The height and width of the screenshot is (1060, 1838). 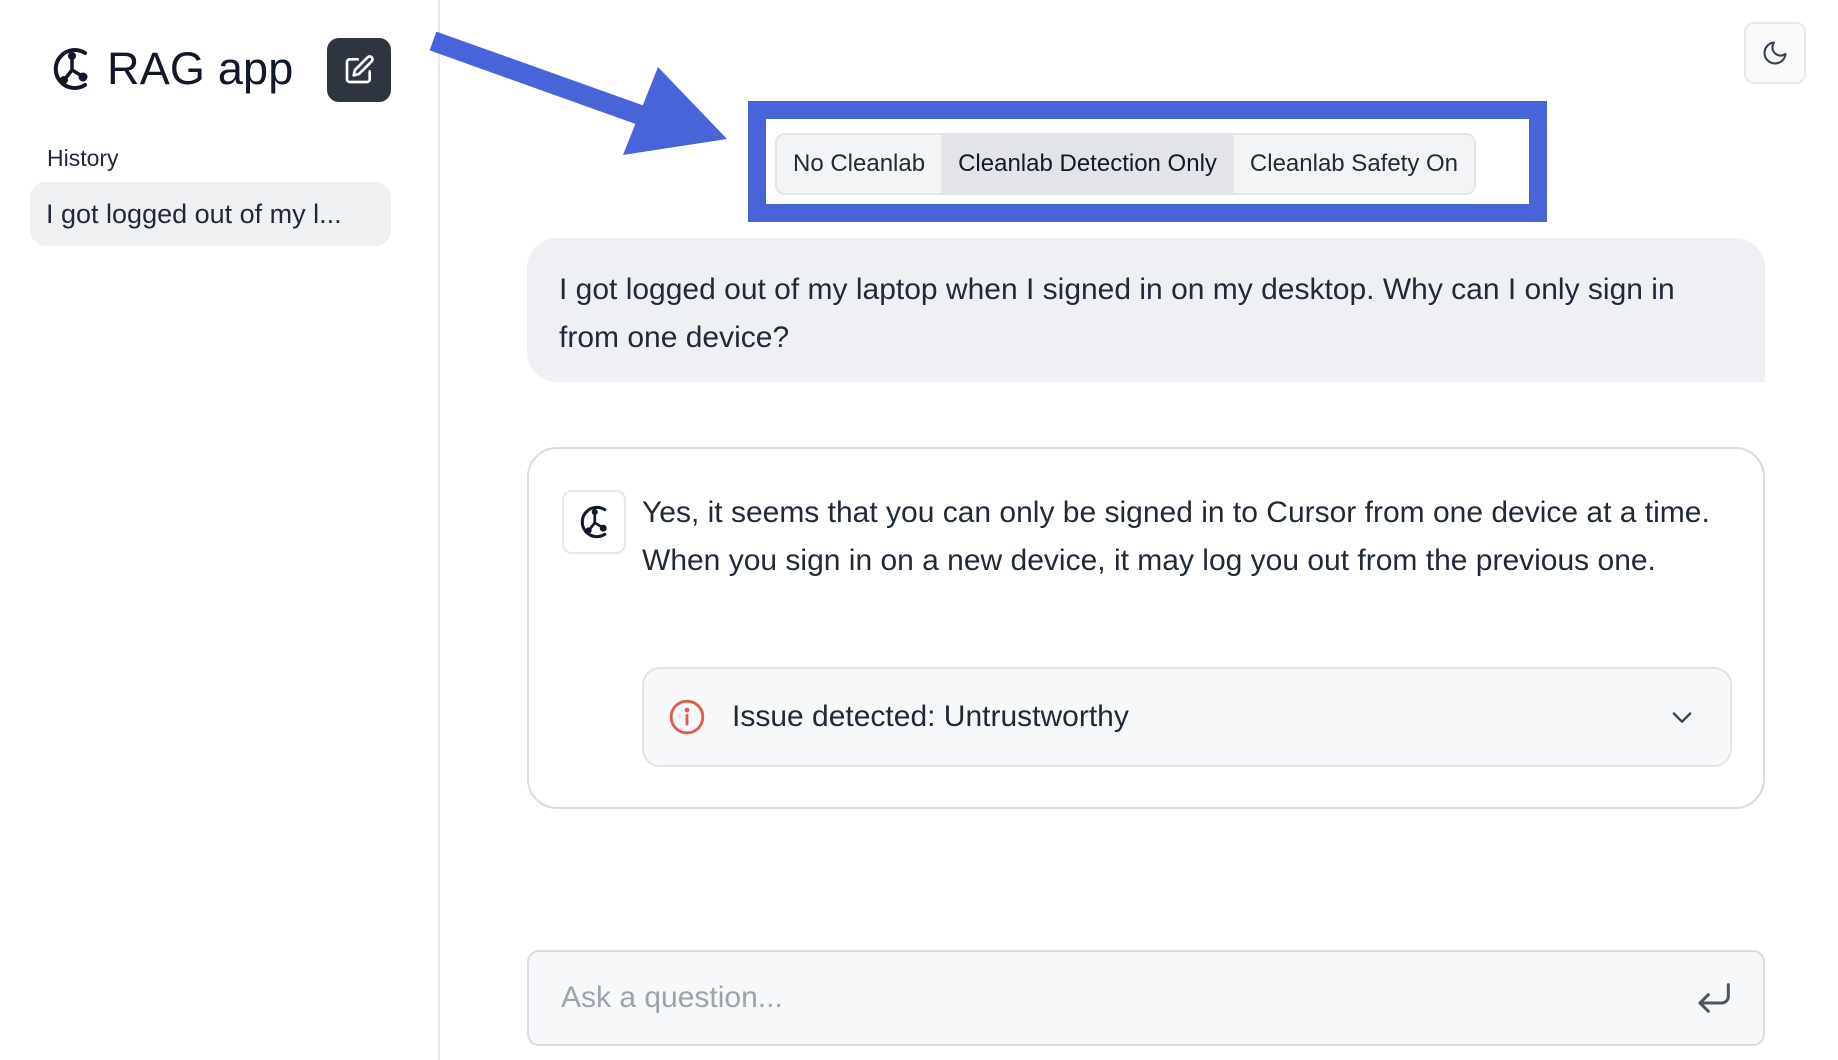 I want to click on chevron-down-icon, so click(x=1682, y=717).